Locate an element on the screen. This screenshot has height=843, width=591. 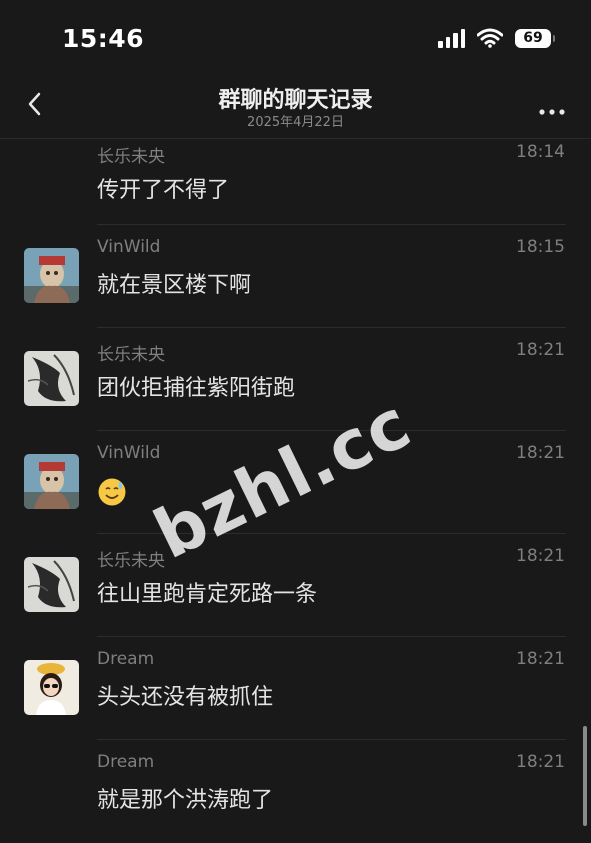
message-item: Dream 18:21 就是那个洪涛跑了 is located at coordinates (295, 791).